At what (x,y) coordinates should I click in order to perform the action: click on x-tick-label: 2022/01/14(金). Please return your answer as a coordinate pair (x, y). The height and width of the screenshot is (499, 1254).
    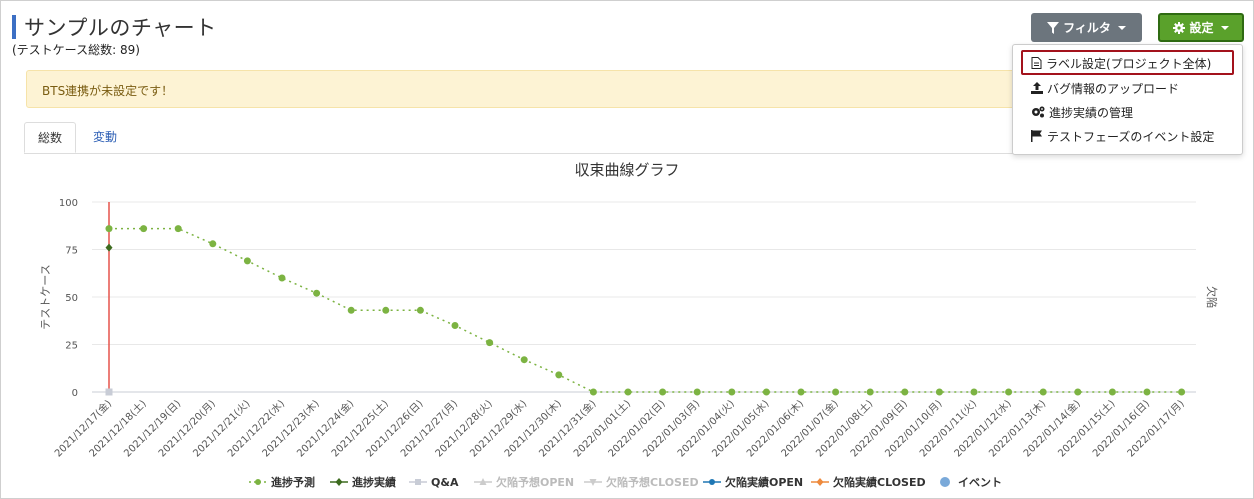
    Looking at the image, I should click on (1051, 428).